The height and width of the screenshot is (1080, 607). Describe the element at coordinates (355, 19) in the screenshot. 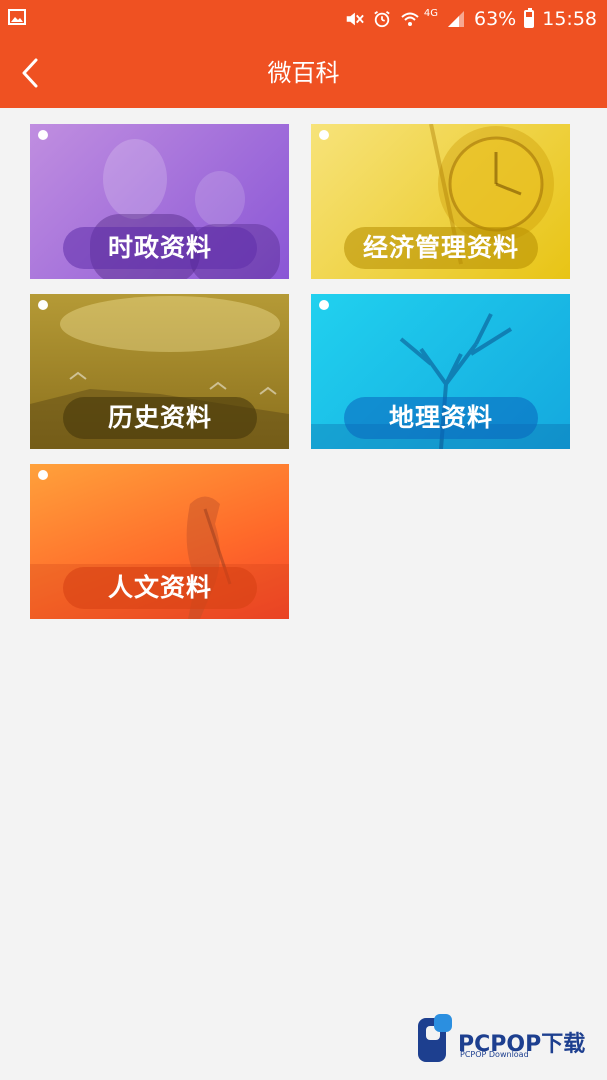

I see `mute-icon` at that location.